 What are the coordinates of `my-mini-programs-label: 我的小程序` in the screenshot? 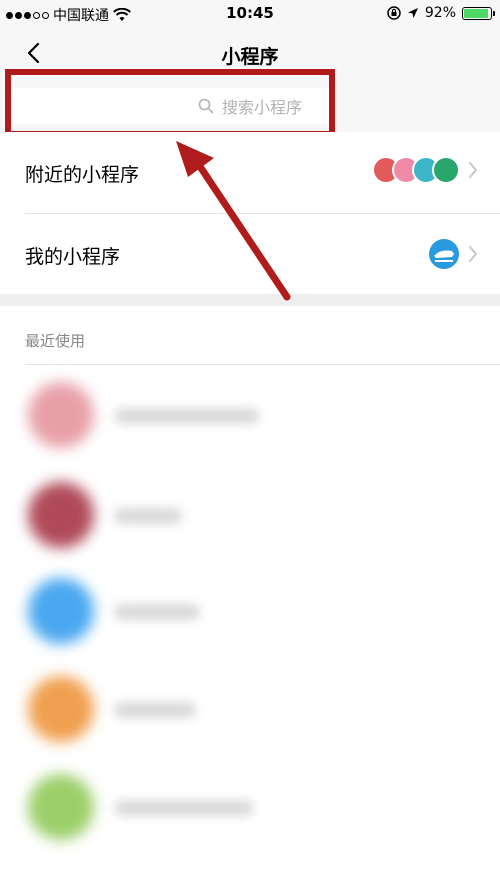 It's located at (73, 257).